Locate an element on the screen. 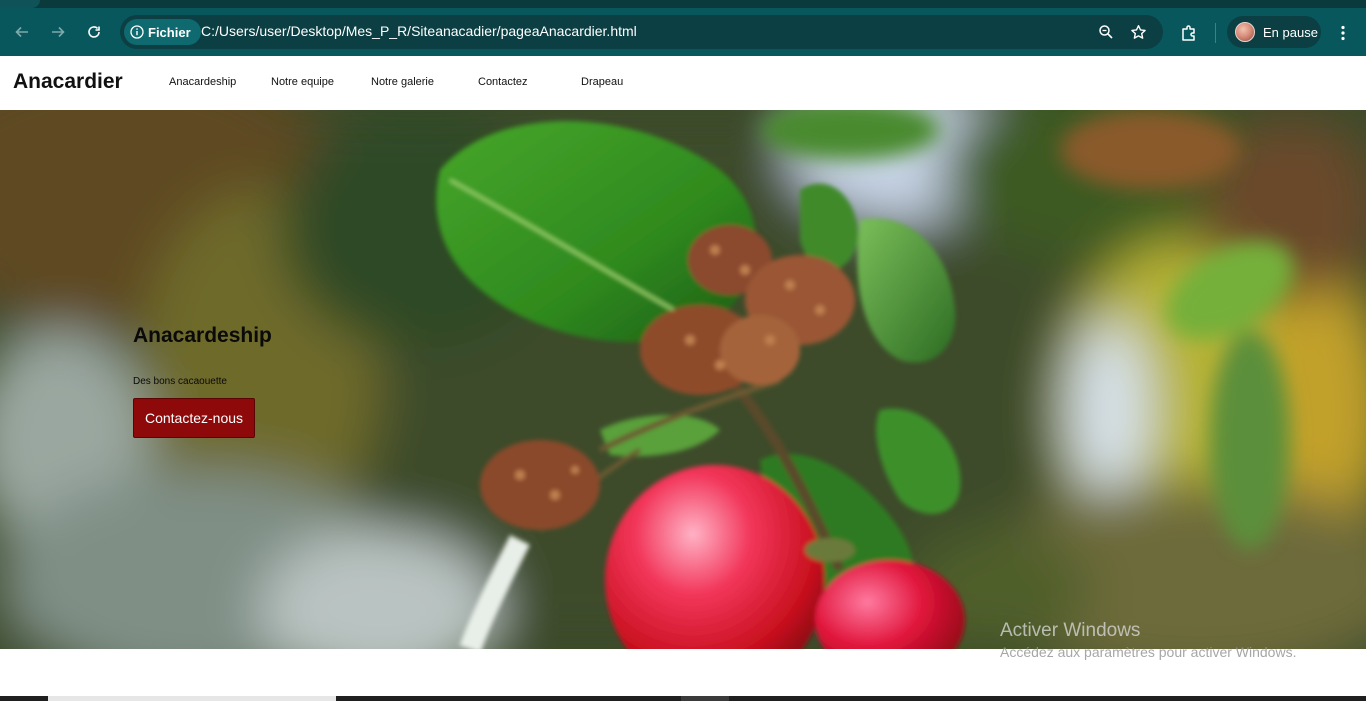 This screenshot has height=701, width=1366. site-brand: Anacardier is located at coordinates (68, 82).